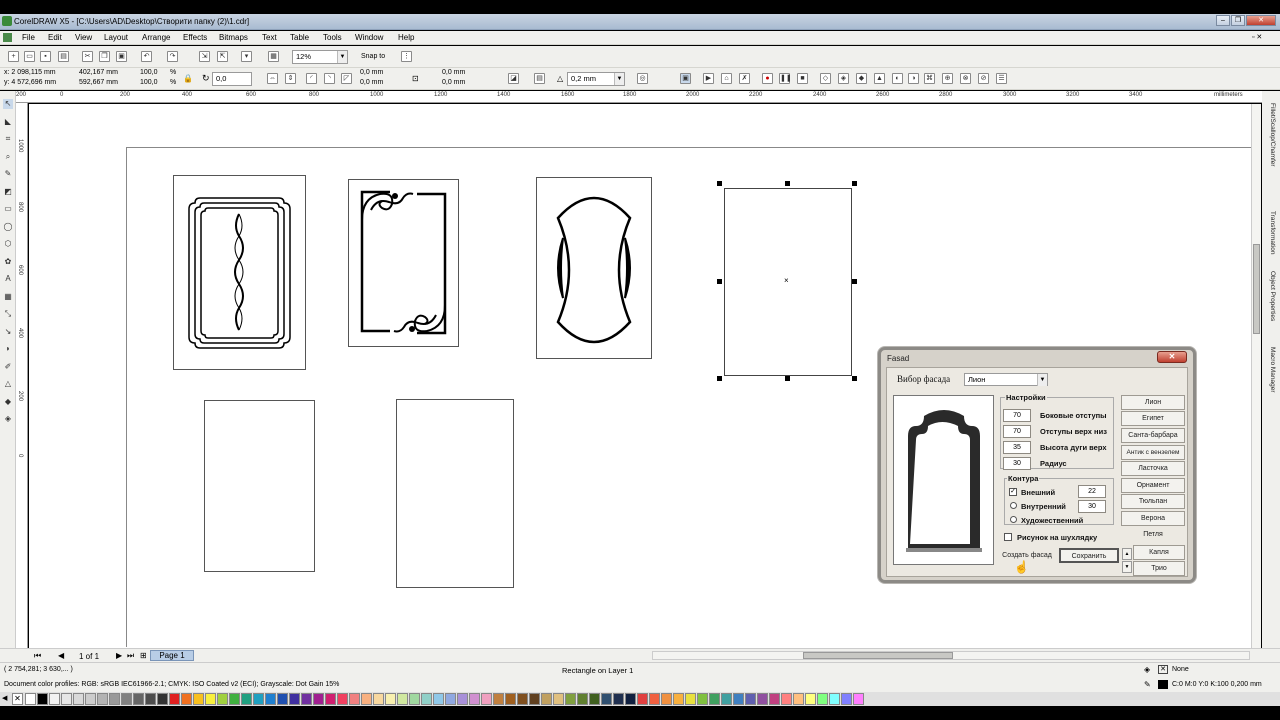 This screenshot has height=720, width=1280. Describe the element at coordinates (8, 402) in the screenshot. I see `fill-tool-icon: ◆` at that location.